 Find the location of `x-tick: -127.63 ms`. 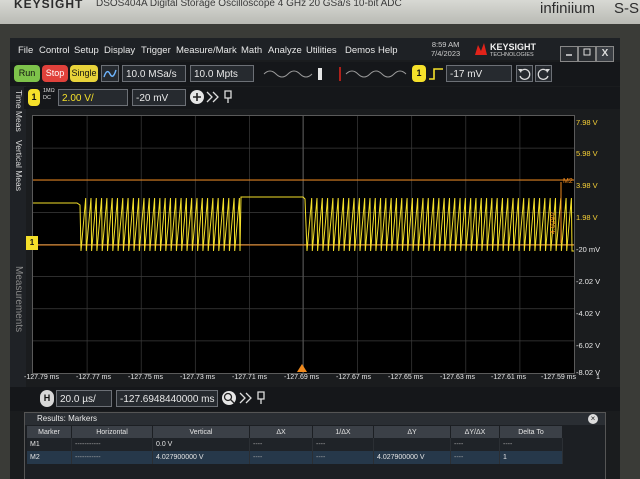

x-tick: -127.63 ms is located at coordinates (458, 377).